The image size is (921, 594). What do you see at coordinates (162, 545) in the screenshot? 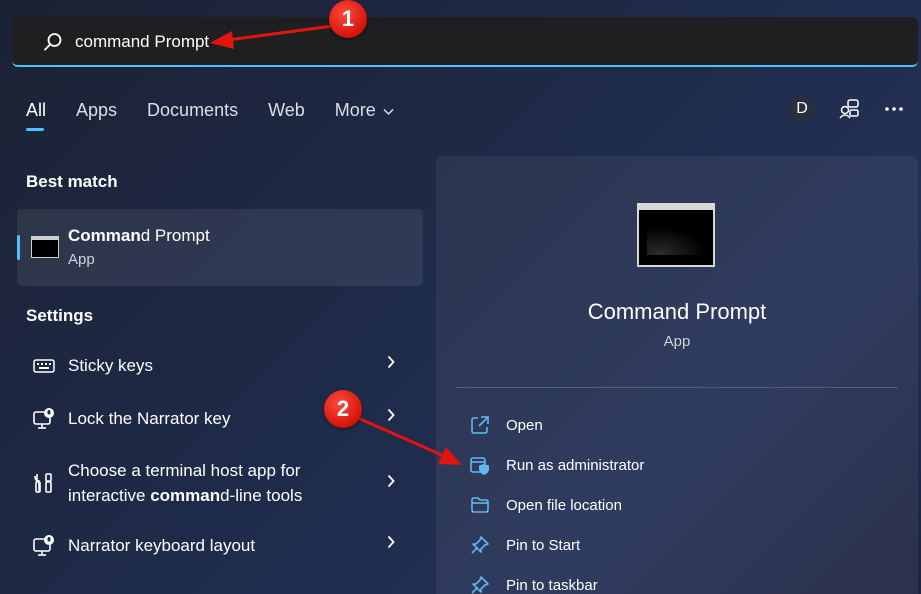
I see `setting-label-narrator-layout: Narrator keyboard layout` at bounding box center [162, 545].